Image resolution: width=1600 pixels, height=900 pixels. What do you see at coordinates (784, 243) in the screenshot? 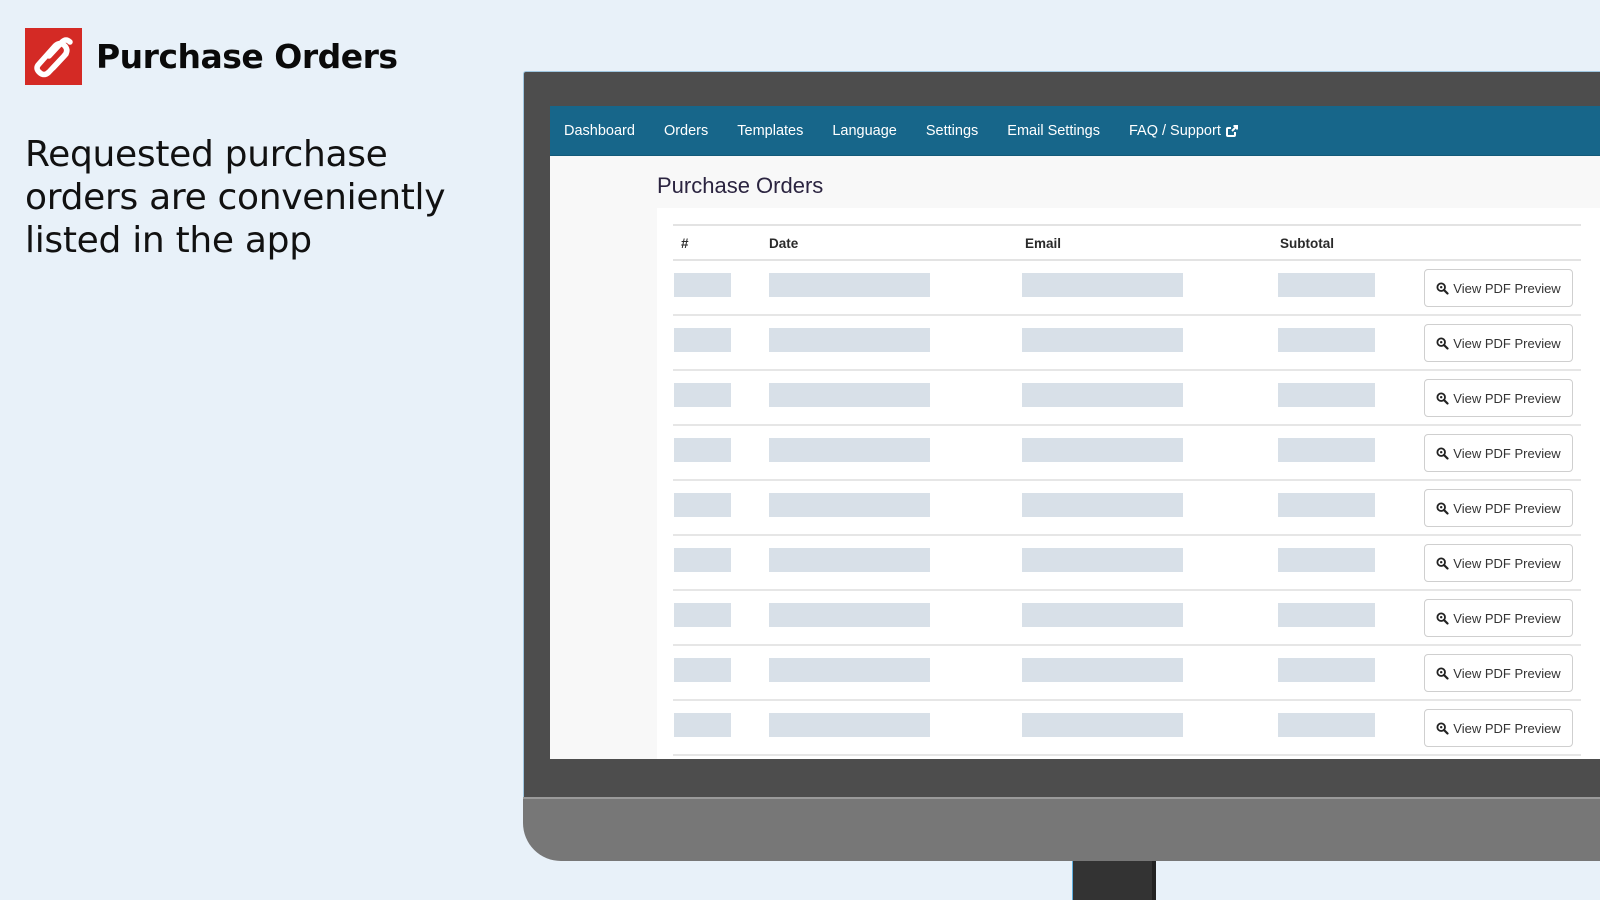
I see `column-header-date: Date` at bounding box center [784, 243].